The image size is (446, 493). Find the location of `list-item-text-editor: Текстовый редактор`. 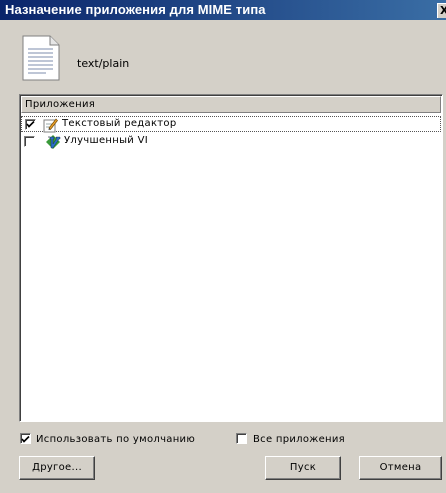

list-item-text-editor: Текстовый редактор is located at coordinates (231, 124).